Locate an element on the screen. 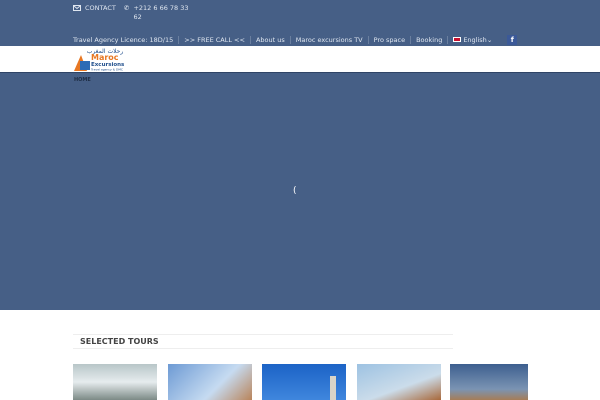  loading-spinner: ( is located at coordinates (295, 191).